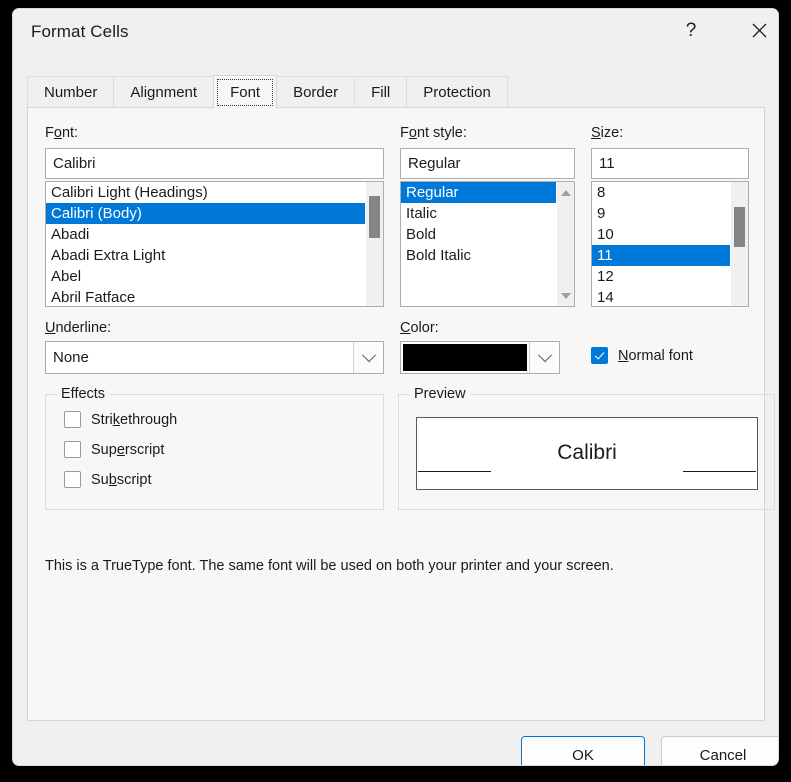 This screenshot has height=782, width=791. I want to click on color-label: Color:, so click(419, 328).